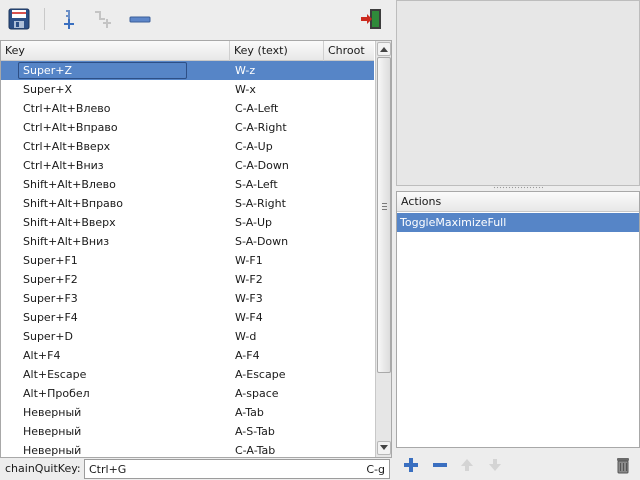 This screenshot has width=640, height=480. What do you see at coordinates (56, 393) in the screenshot?
I see `key-cell: Alt+Пробел` at bounding box center [56, 393].